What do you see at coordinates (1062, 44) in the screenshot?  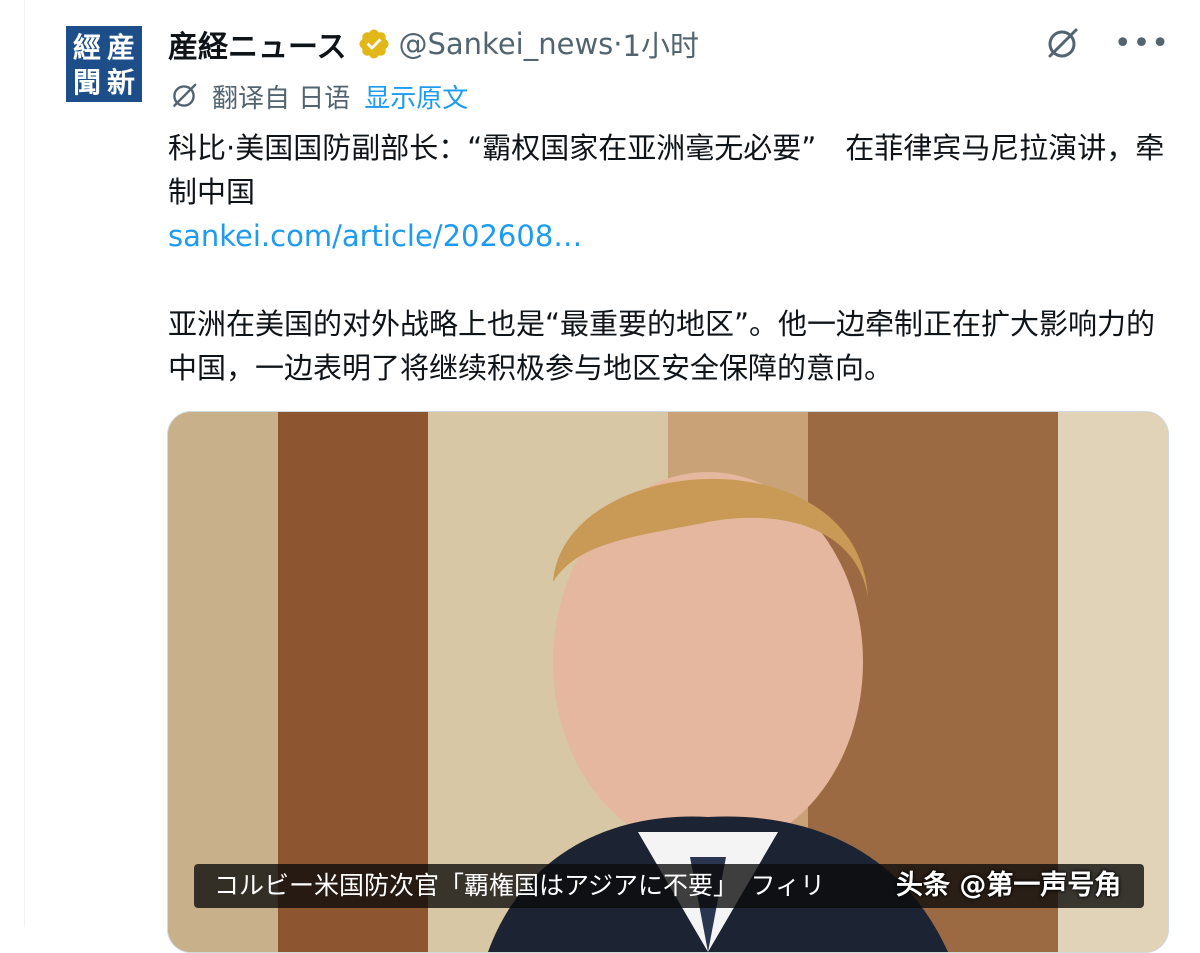 I see `grok-icon` at bounding box center [1062, 44].